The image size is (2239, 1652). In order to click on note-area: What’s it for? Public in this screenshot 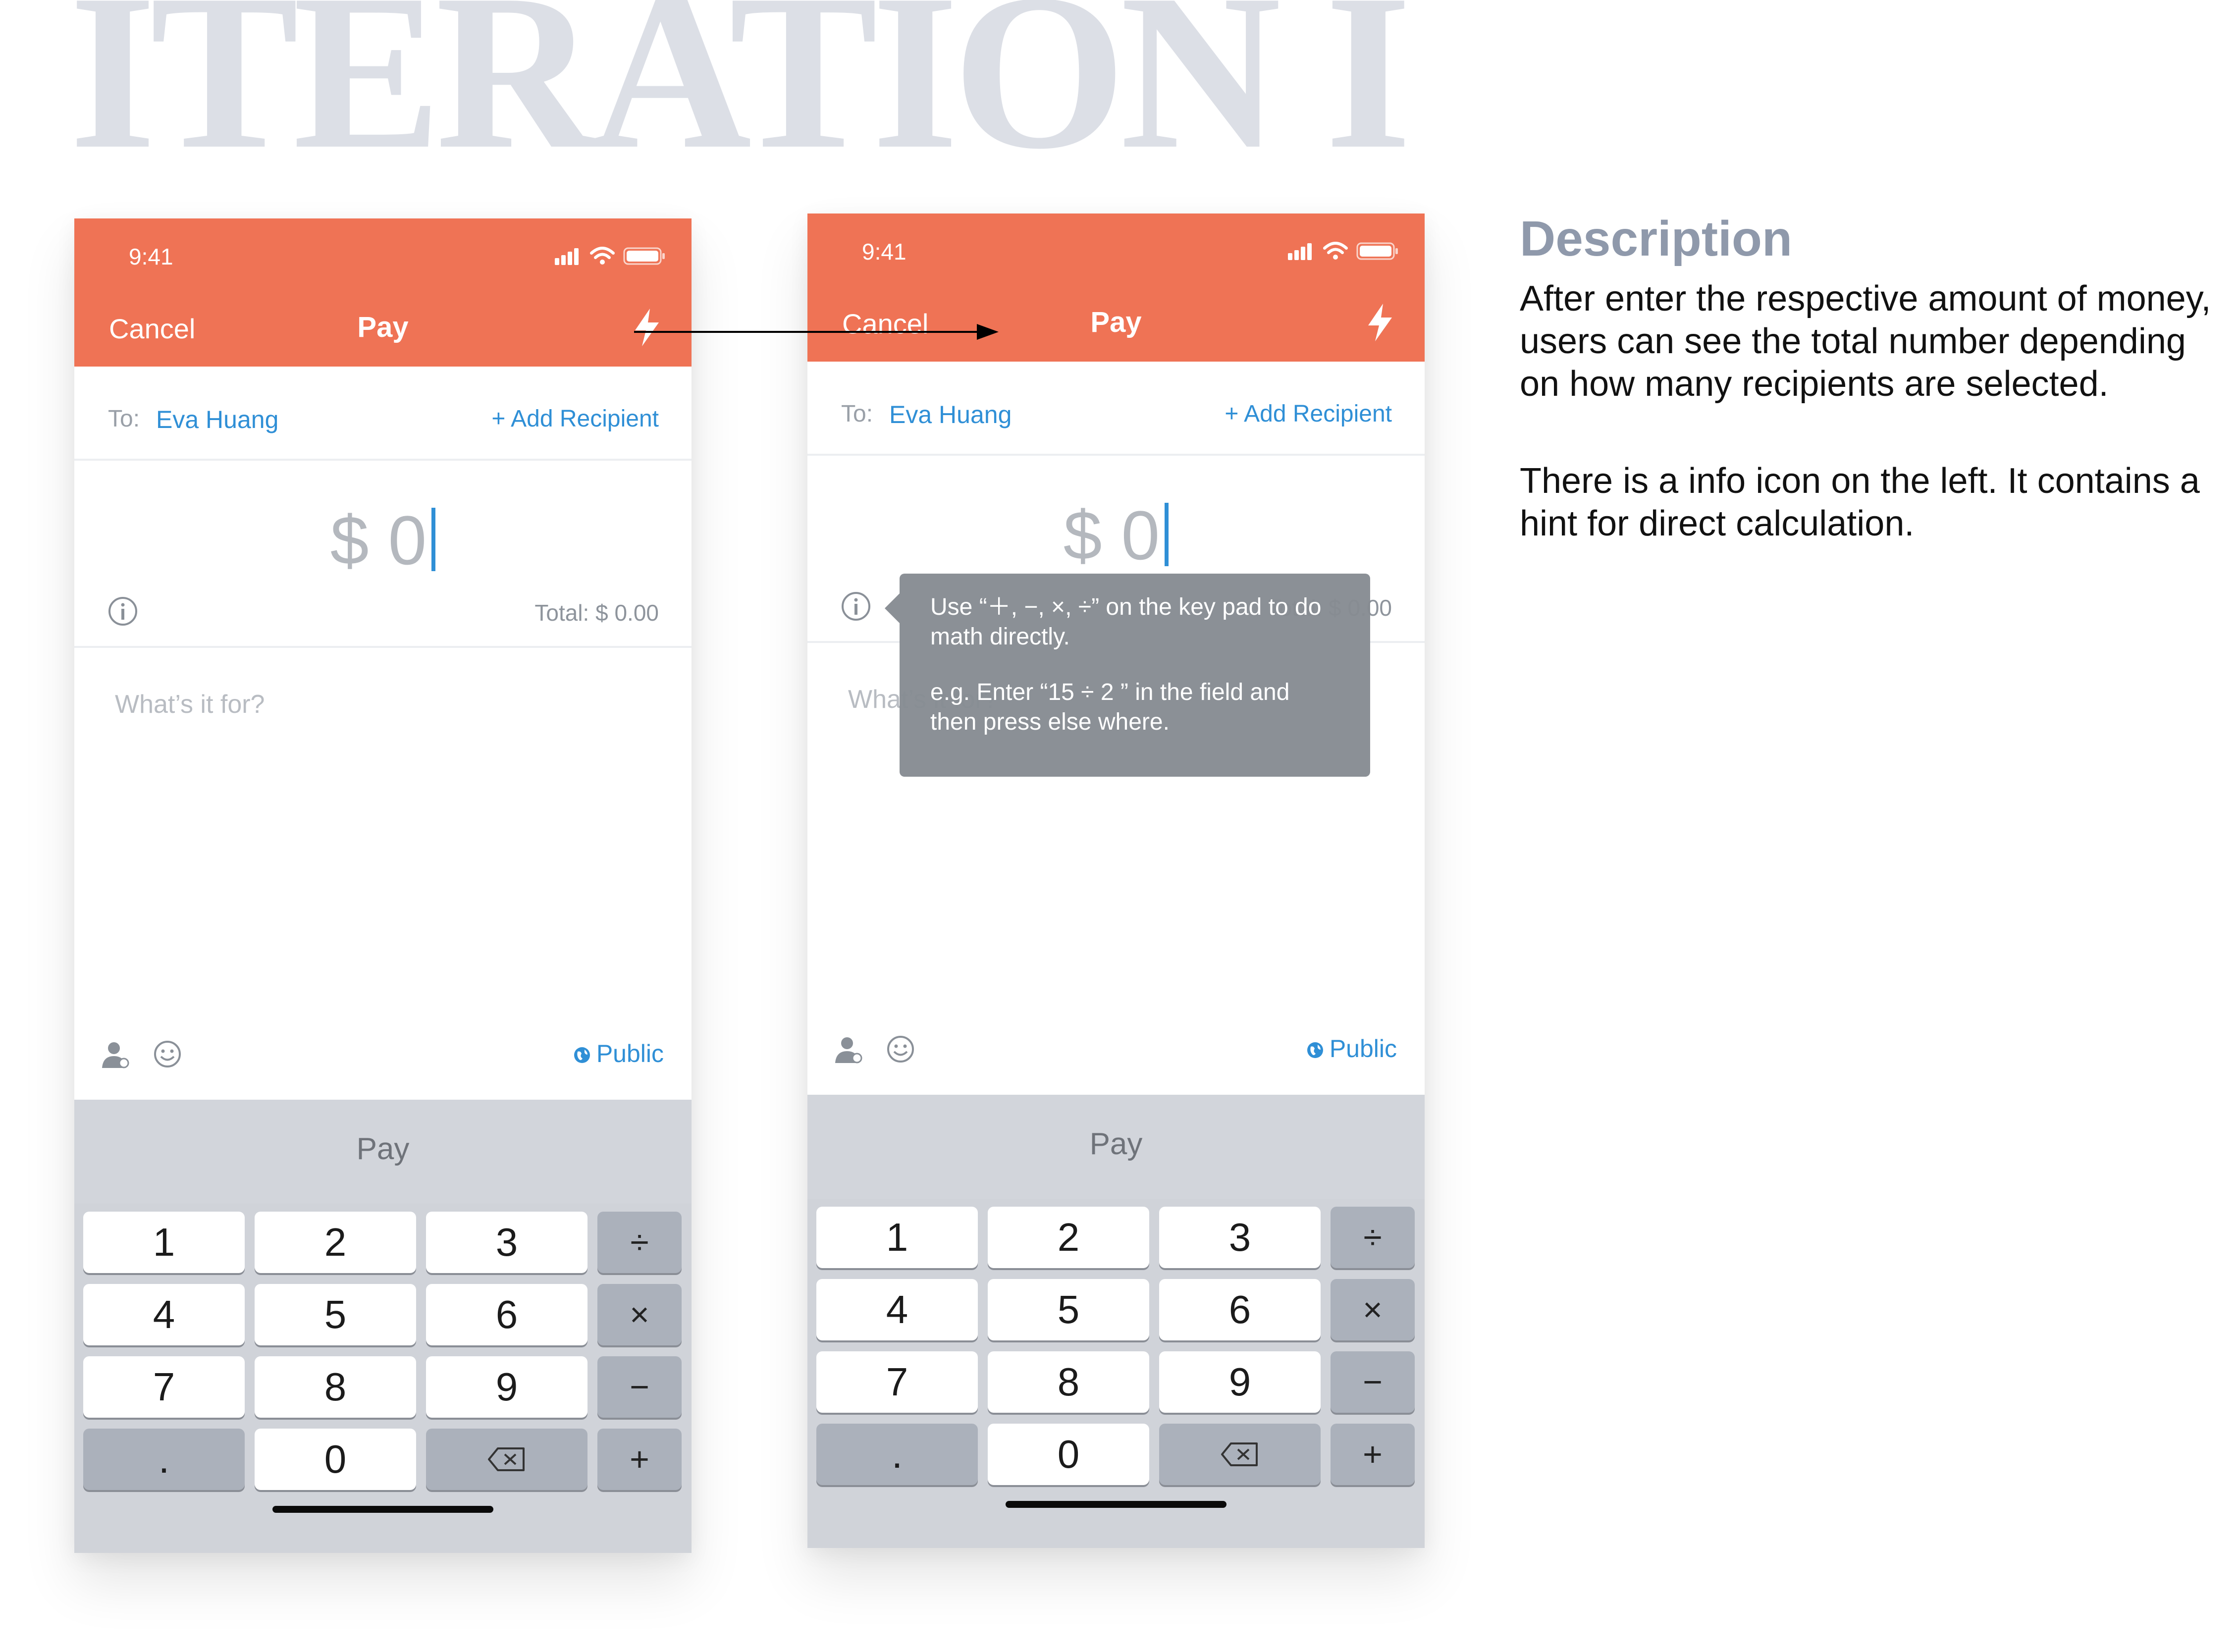, I will do `click(383, 874)`.